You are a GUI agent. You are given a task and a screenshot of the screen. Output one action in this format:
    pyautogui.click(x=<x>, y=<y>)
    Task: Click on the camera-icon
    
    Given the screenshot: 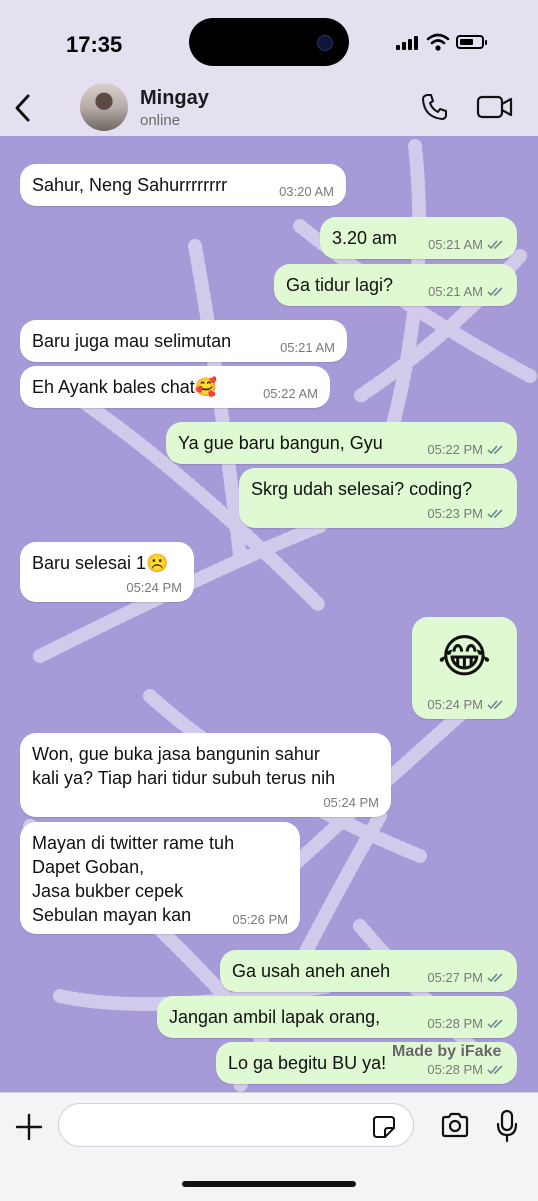 What is the action you would take?
    pyautogui.click(x=455, y=1125)
    